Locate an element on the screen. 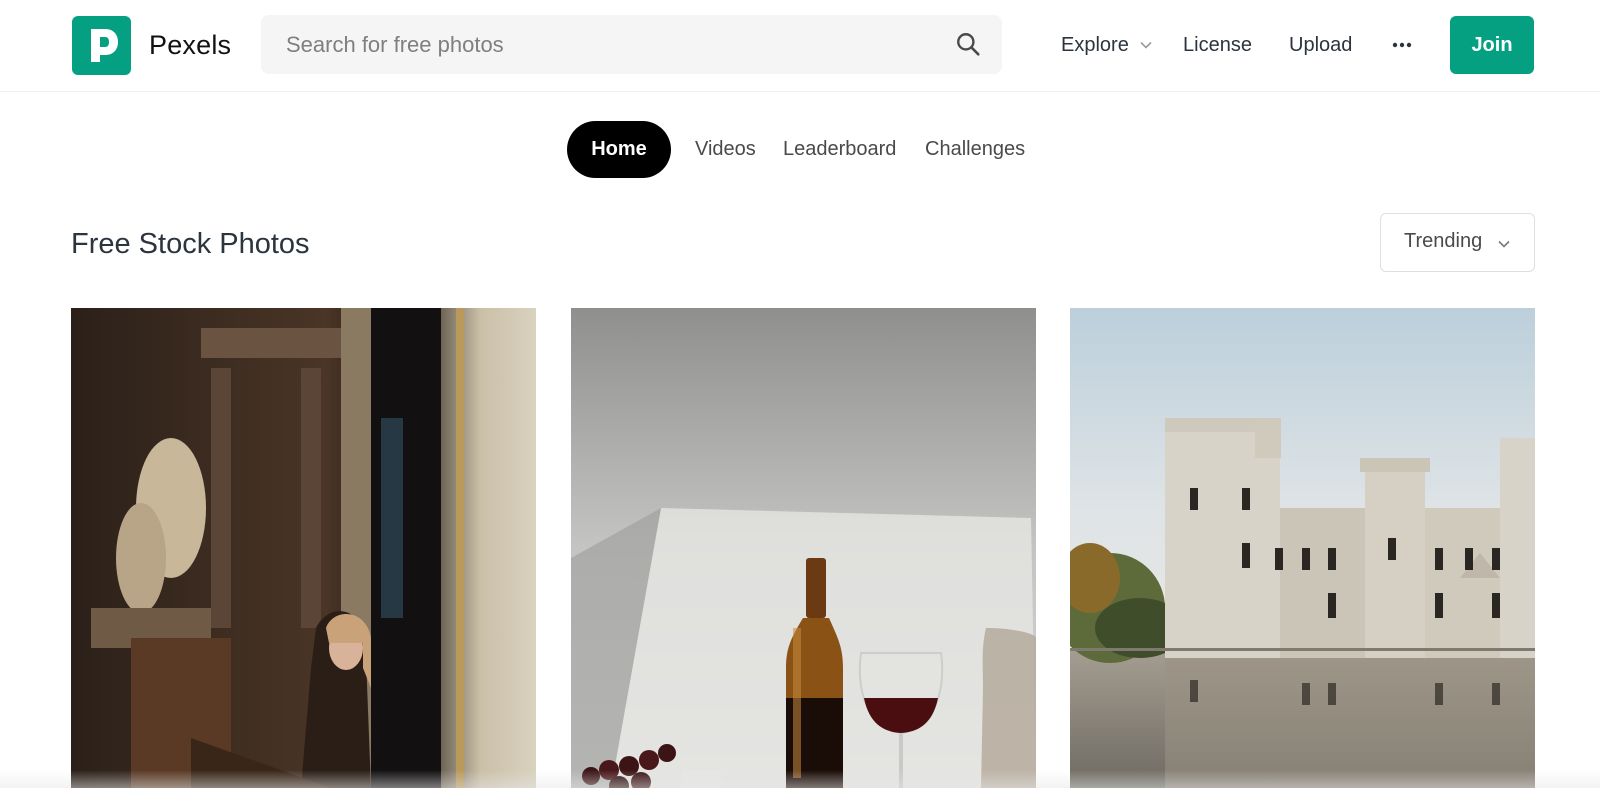 This screenshot has width=1600, height=788. search-icon is located at coordinates (968, 44).